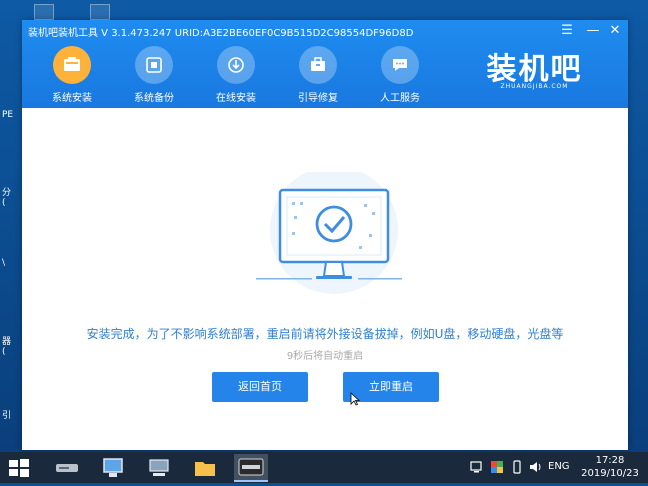 This screenshot has height=486, width=648. I want to click on status-message: 安装完成，为了不影响系统部署，重启前请将外接设备拔掉，例如U盘，移动硬盘，光盘等, so click(325, 334).